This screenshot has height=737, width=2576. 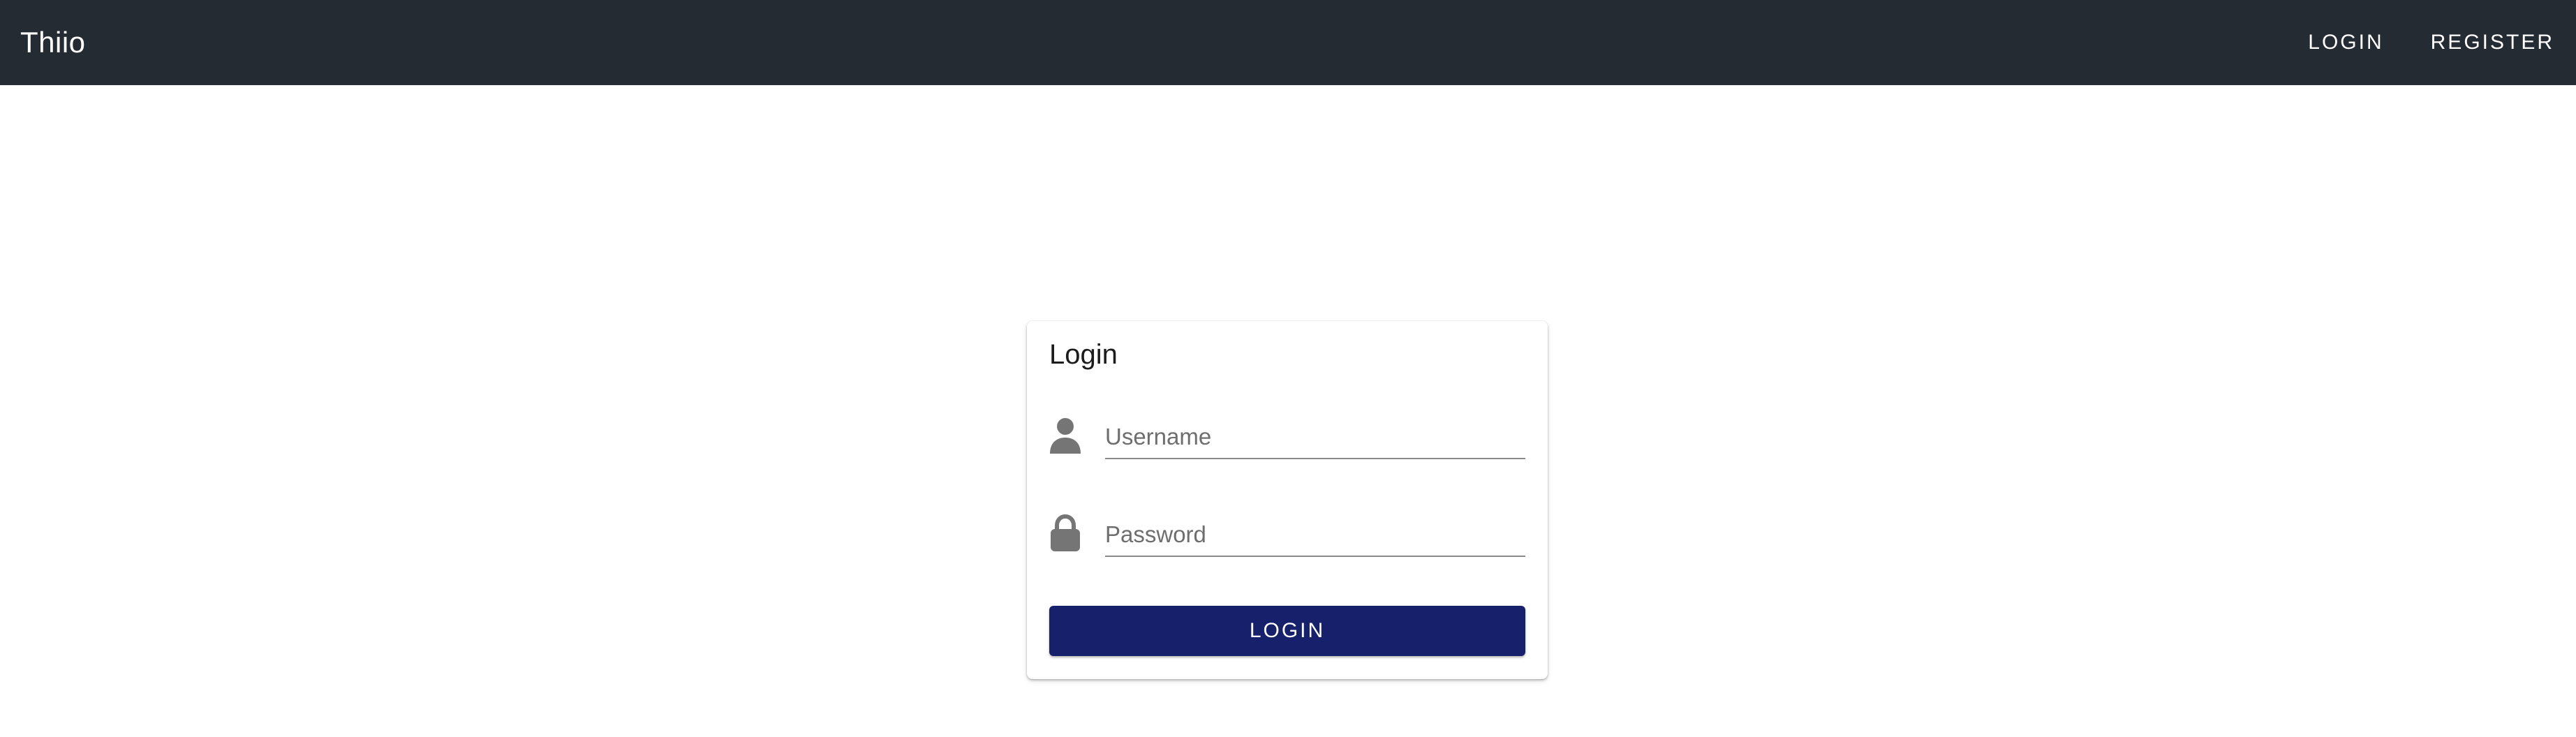 I want to click on brand-title: Thiio, so click(x=53, y=42).